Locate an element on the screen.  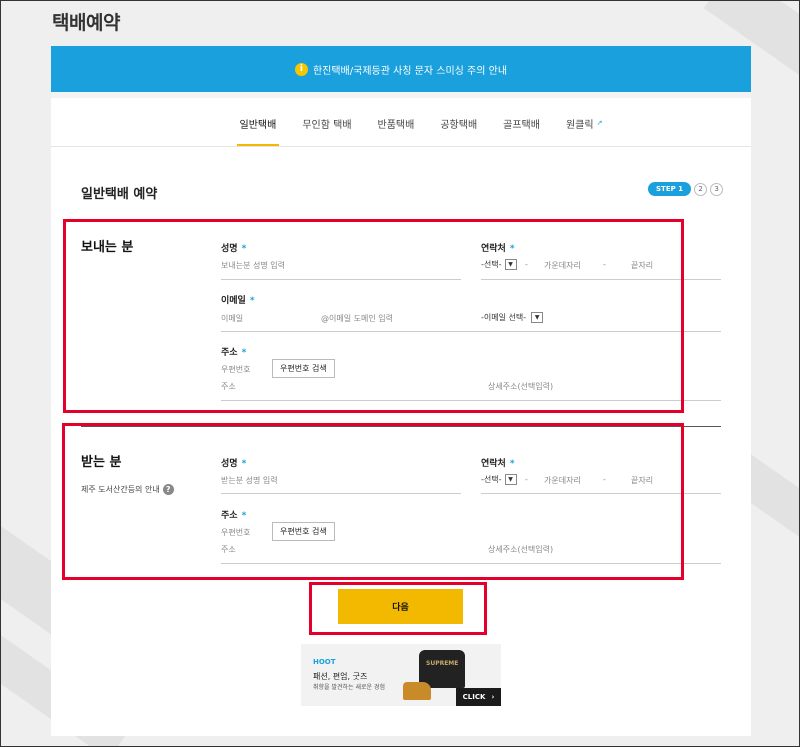
sender-title: 보내는 분 is located at coordinates (107, 247).